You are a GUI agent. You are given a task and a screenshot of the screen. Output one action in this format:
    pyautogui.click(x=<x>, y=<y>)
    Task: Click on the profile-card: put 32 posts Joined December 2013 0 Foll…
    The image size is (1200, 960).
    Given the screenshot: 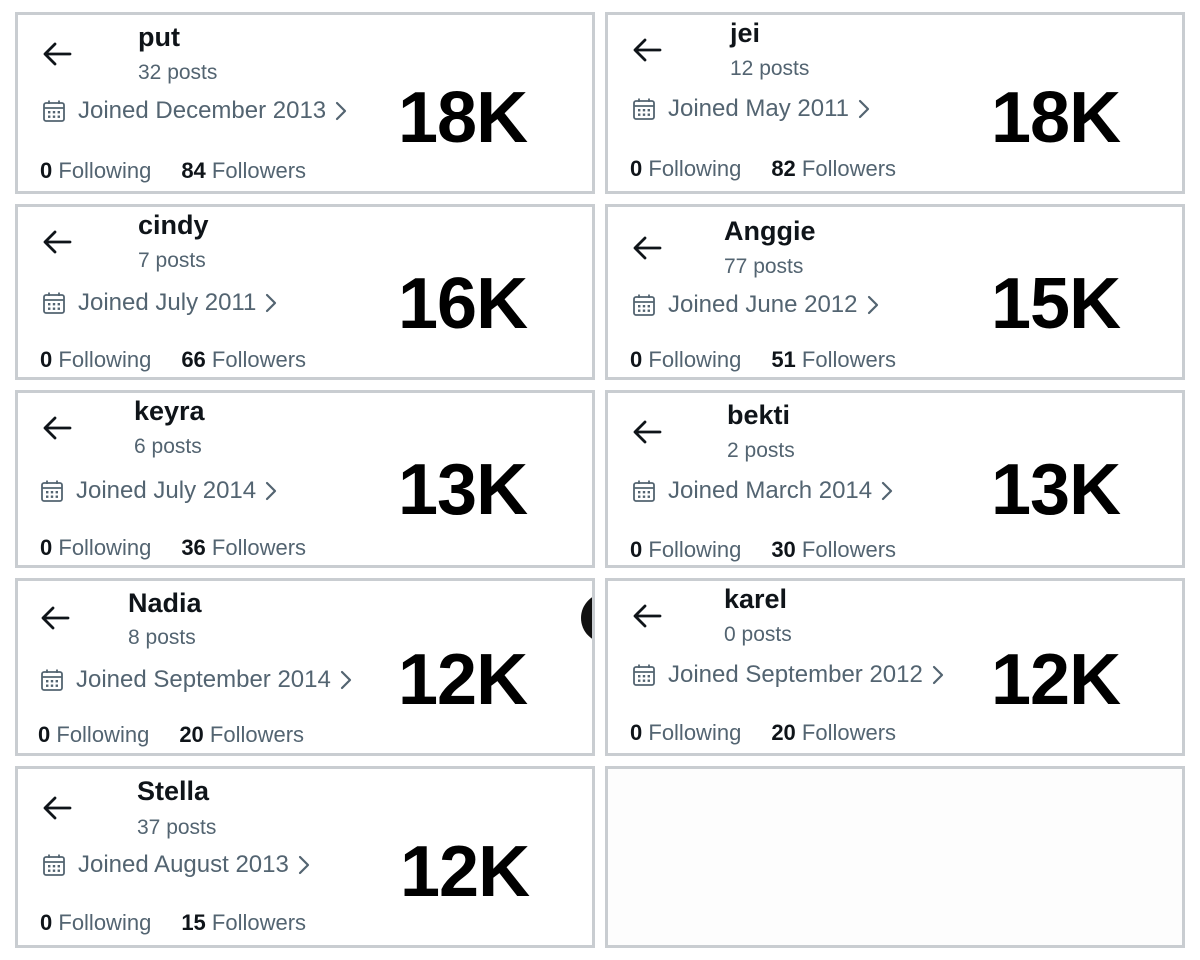 What is the action you would take?
    pyautogui.click(x=305, y=103)
    